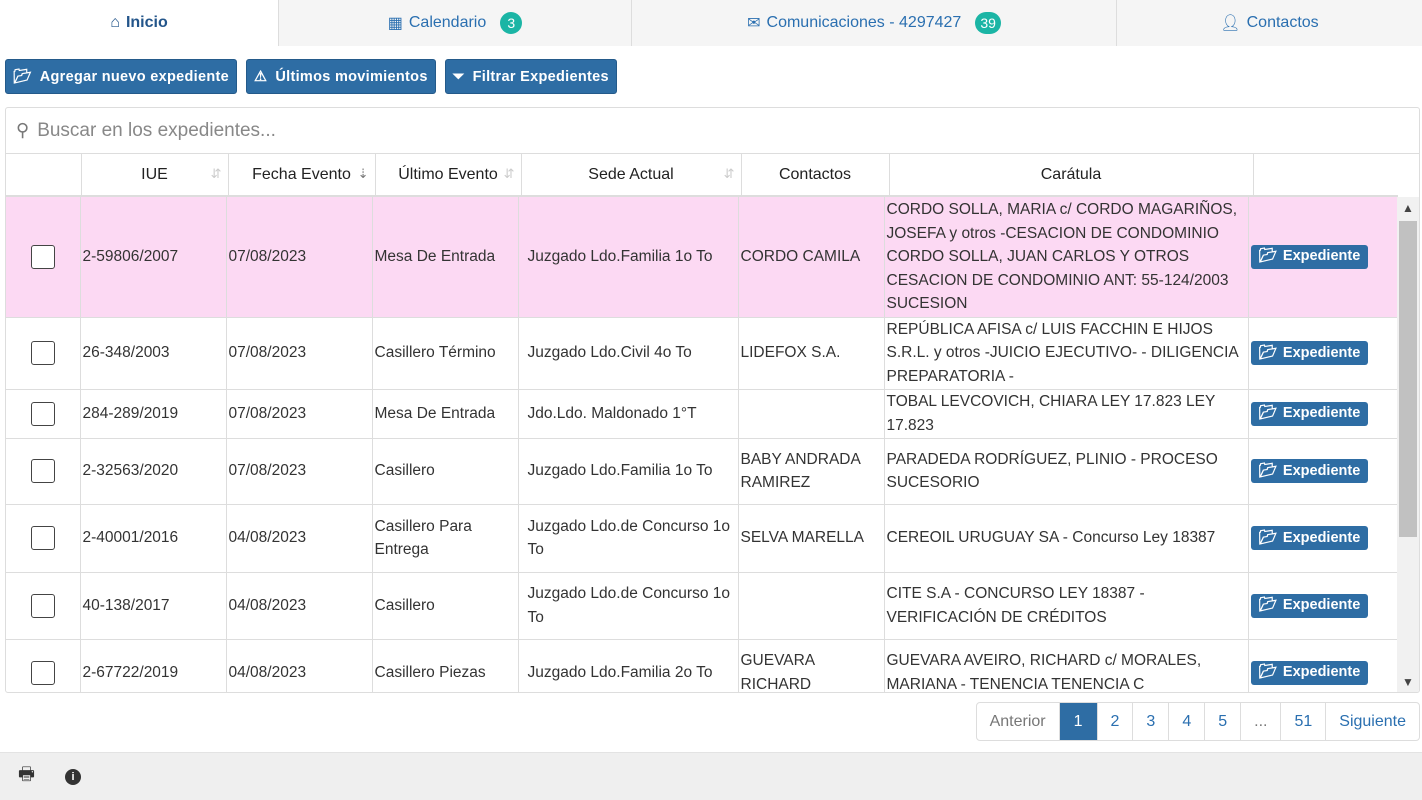 The image size is (1422, 800). What do you see at coordinates (448, 175) in the screenshot?
I see `column-header-ultimo-evento: Último Evento ⇵` at bounding box center [448, 175].